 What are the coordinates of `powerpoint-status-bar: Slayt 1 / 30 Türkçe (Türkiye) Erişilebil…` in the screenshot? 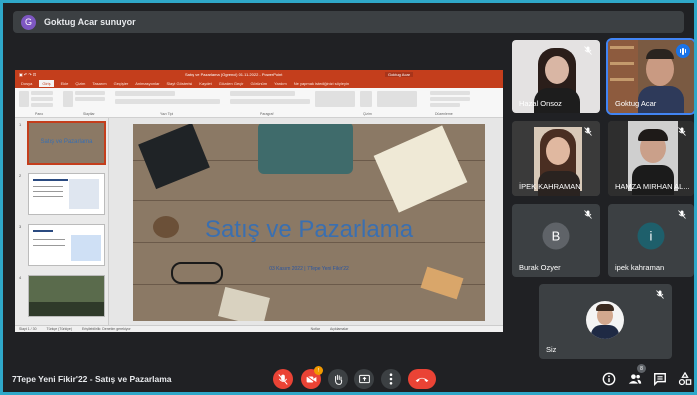 It's located at (259, 328).